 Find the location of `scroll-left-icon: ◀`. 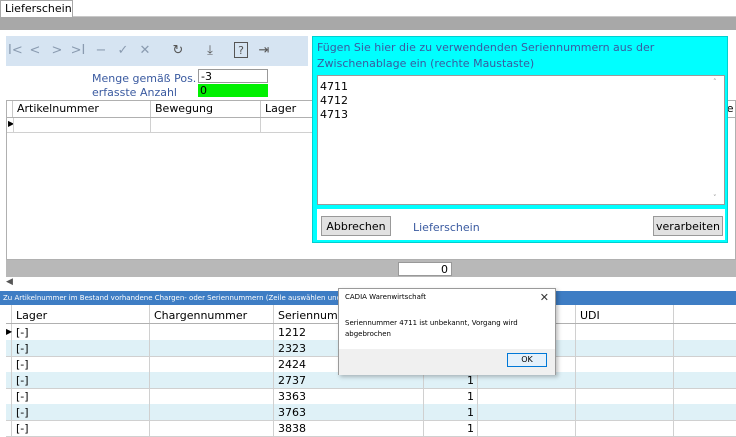

scroll-left-icon: ◀ is located at coordinates (11, 282).